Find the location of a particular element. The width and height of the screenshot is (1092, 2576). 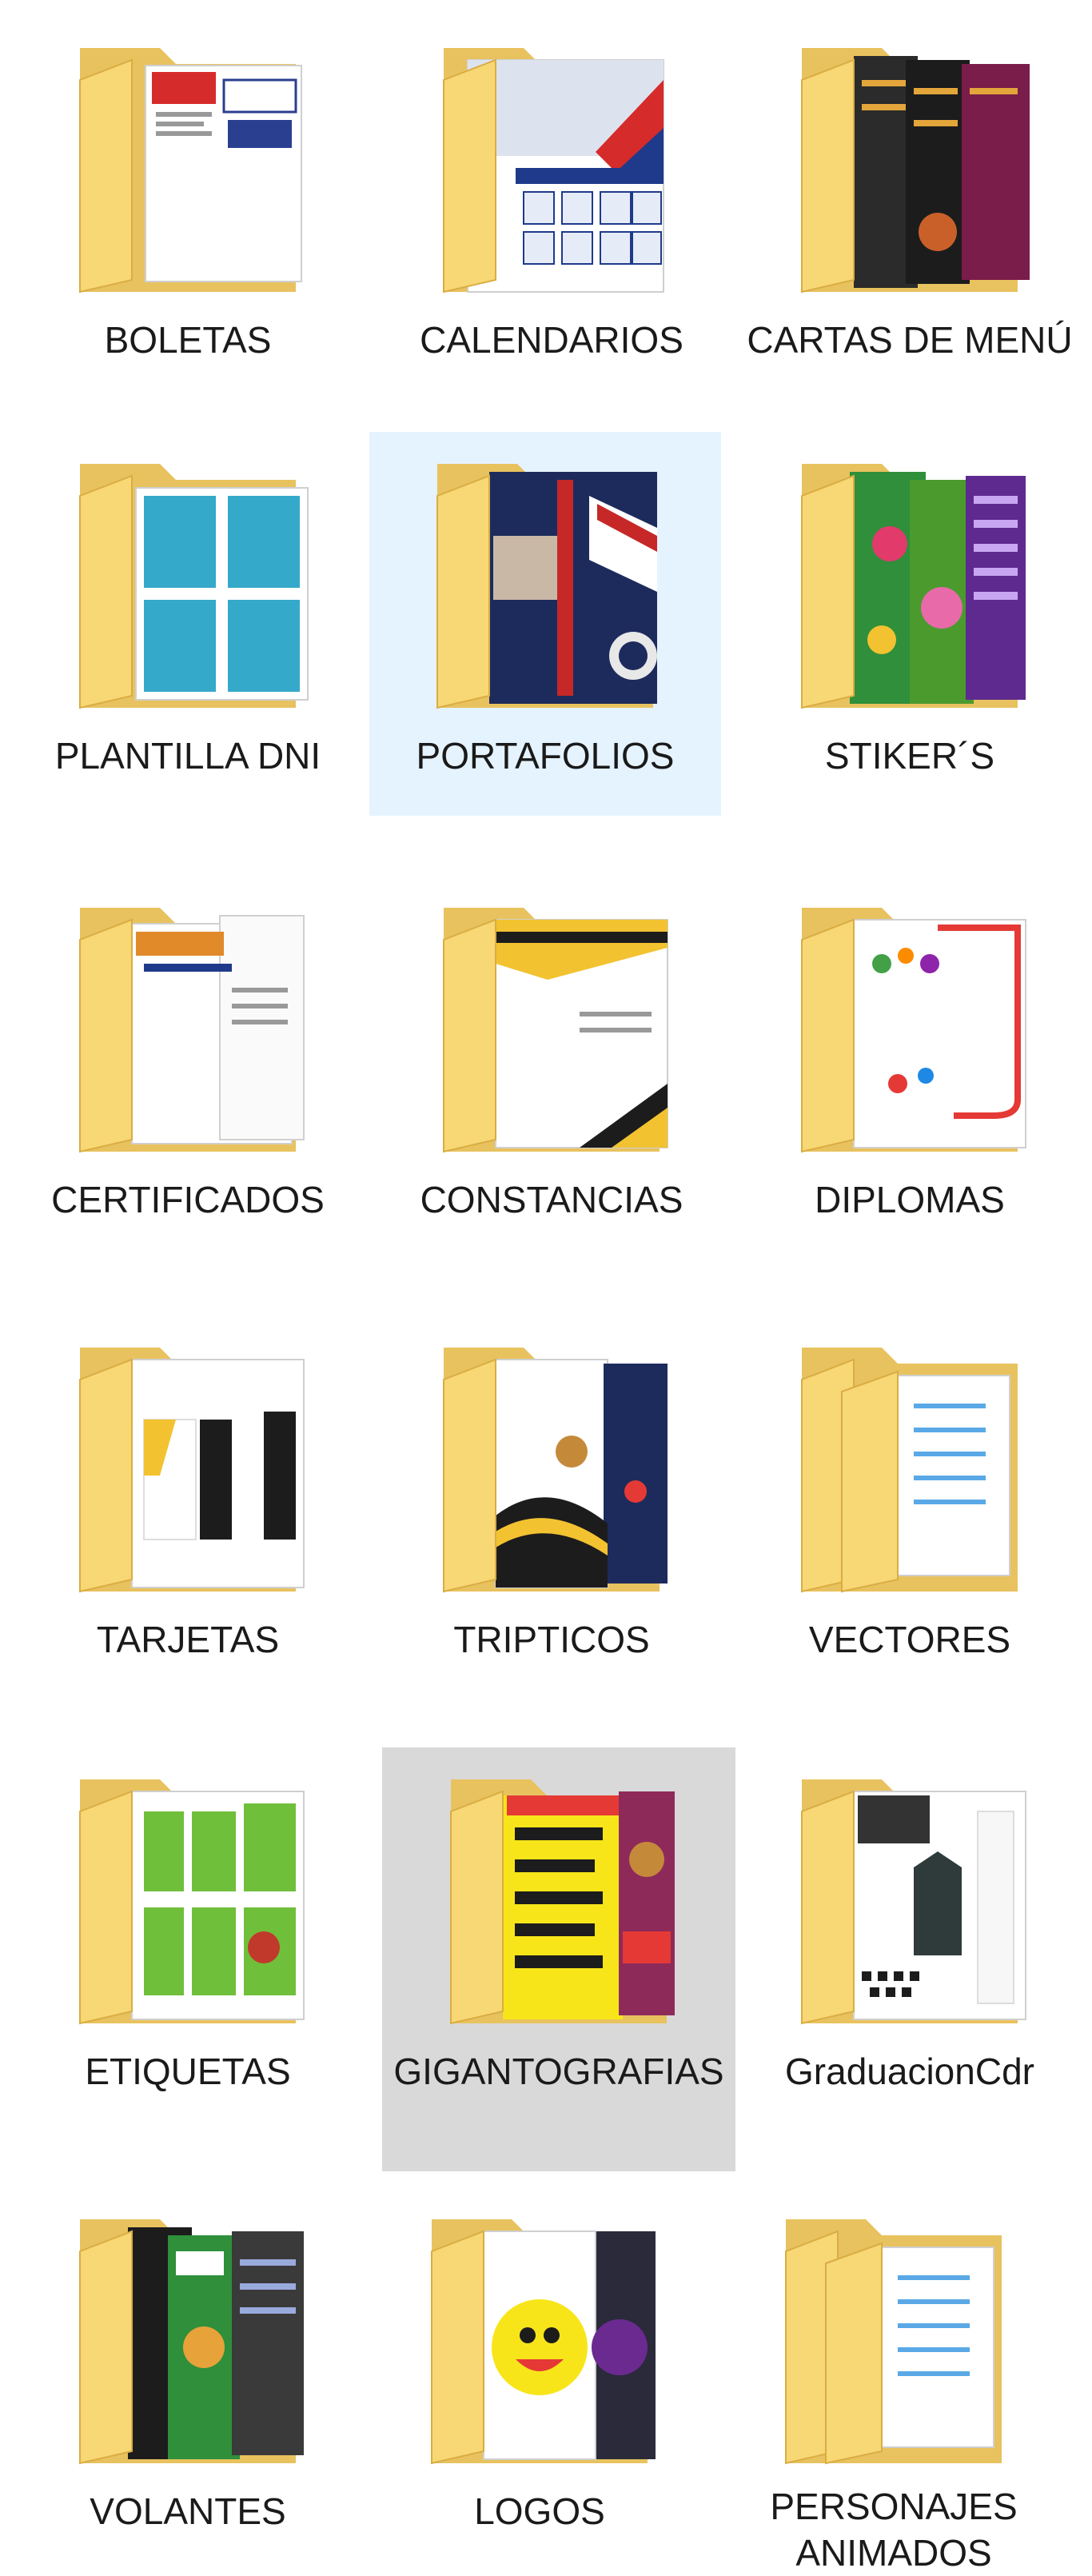

folder-label: CONSTANCIAS is located at coordinates (551, 1200).